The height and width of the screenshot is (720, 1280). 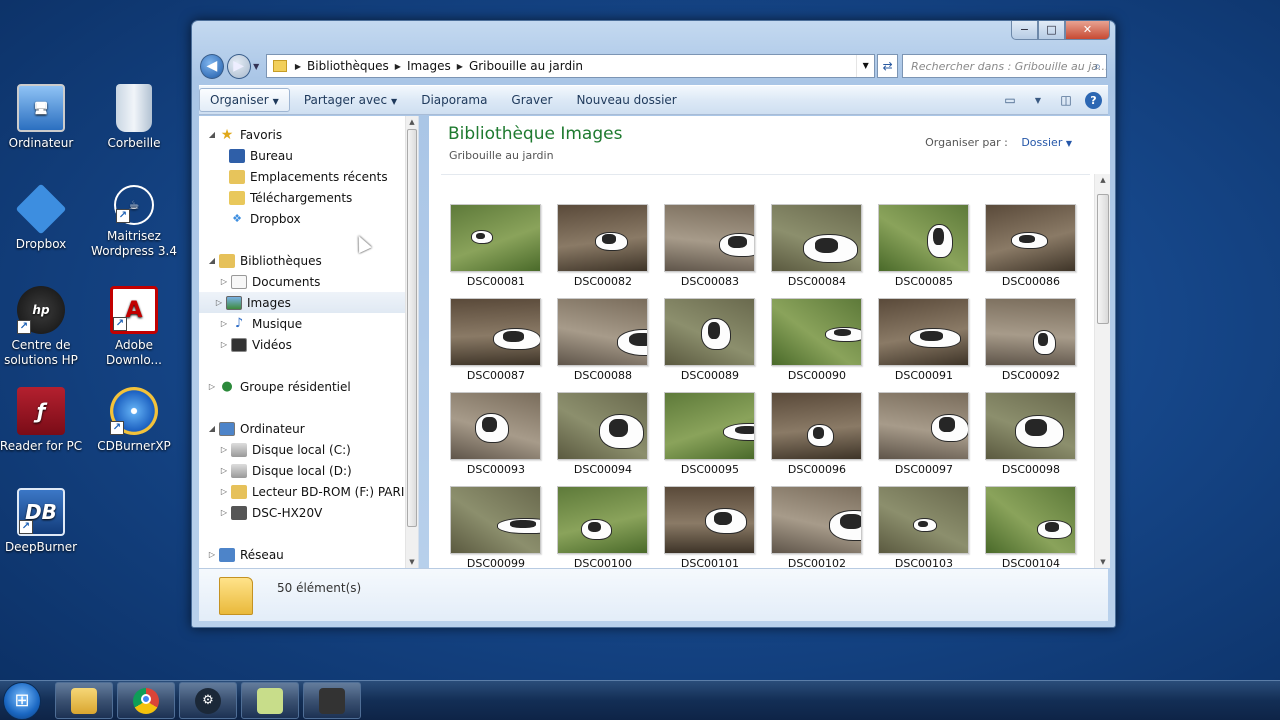 I want to click on slideshow-button: Diaporama, so click(x=454, y=100).